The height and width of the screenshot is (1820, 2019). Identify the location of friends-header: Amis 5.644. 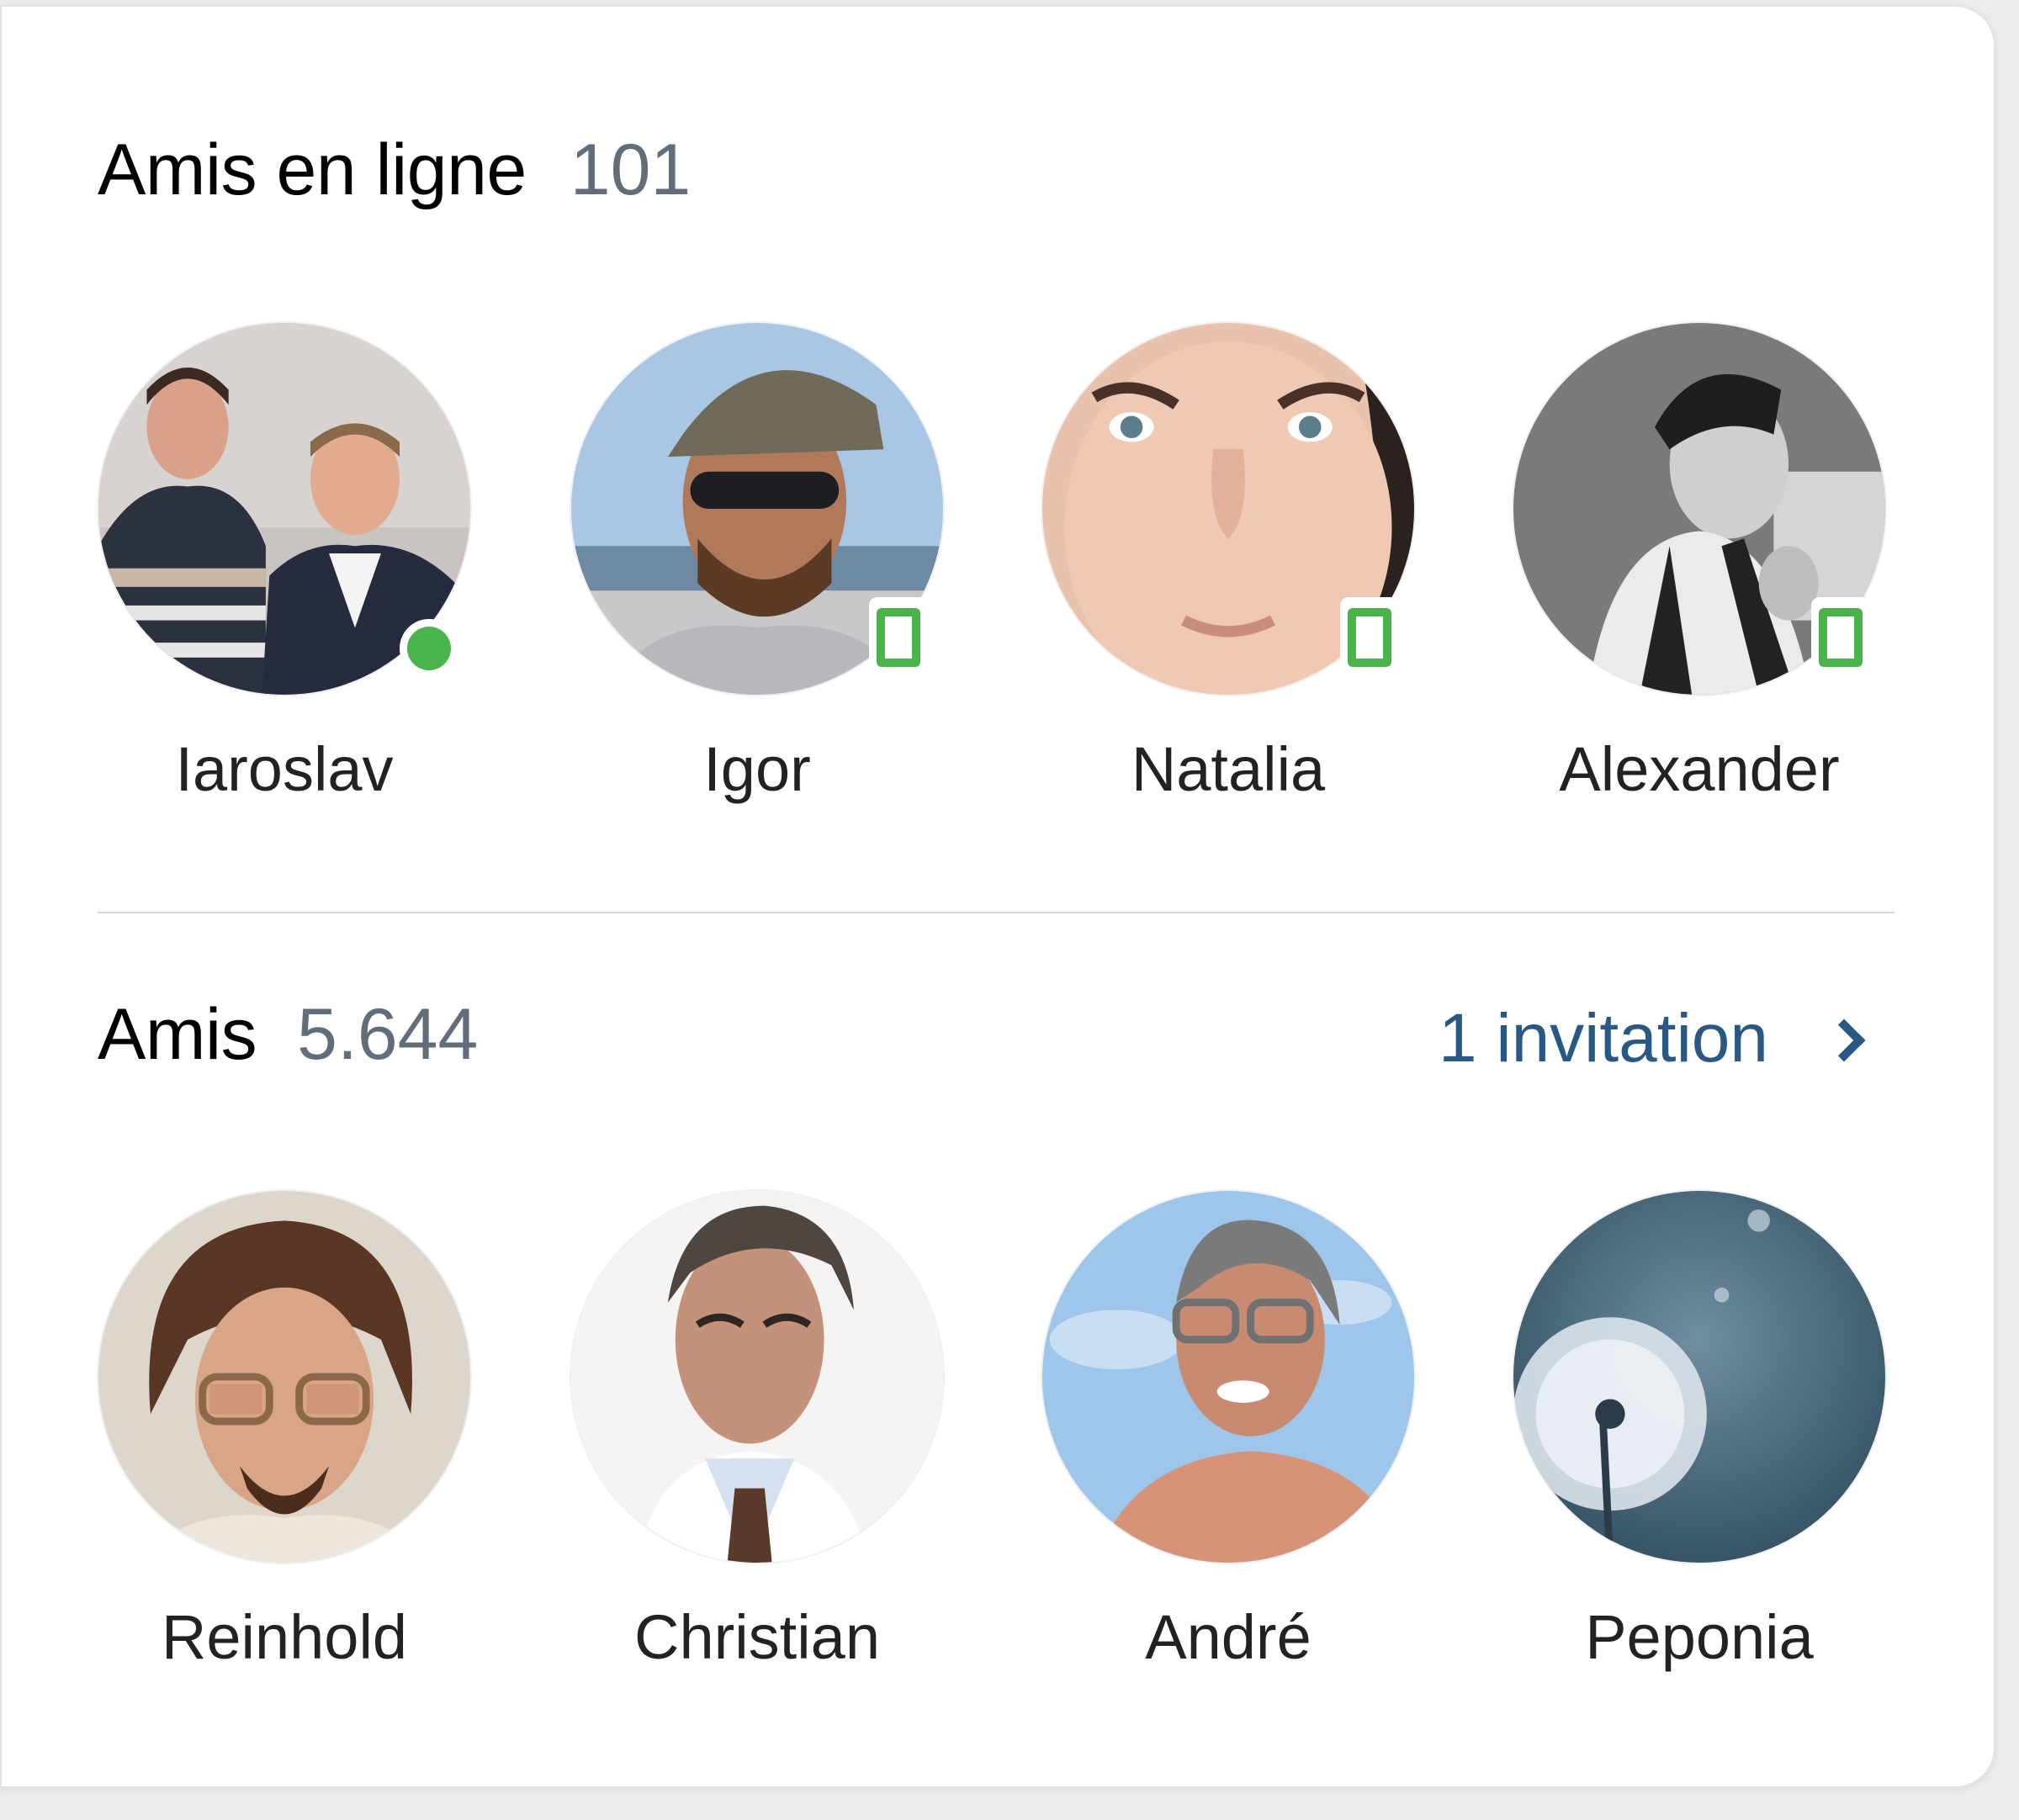
(288, 1035).